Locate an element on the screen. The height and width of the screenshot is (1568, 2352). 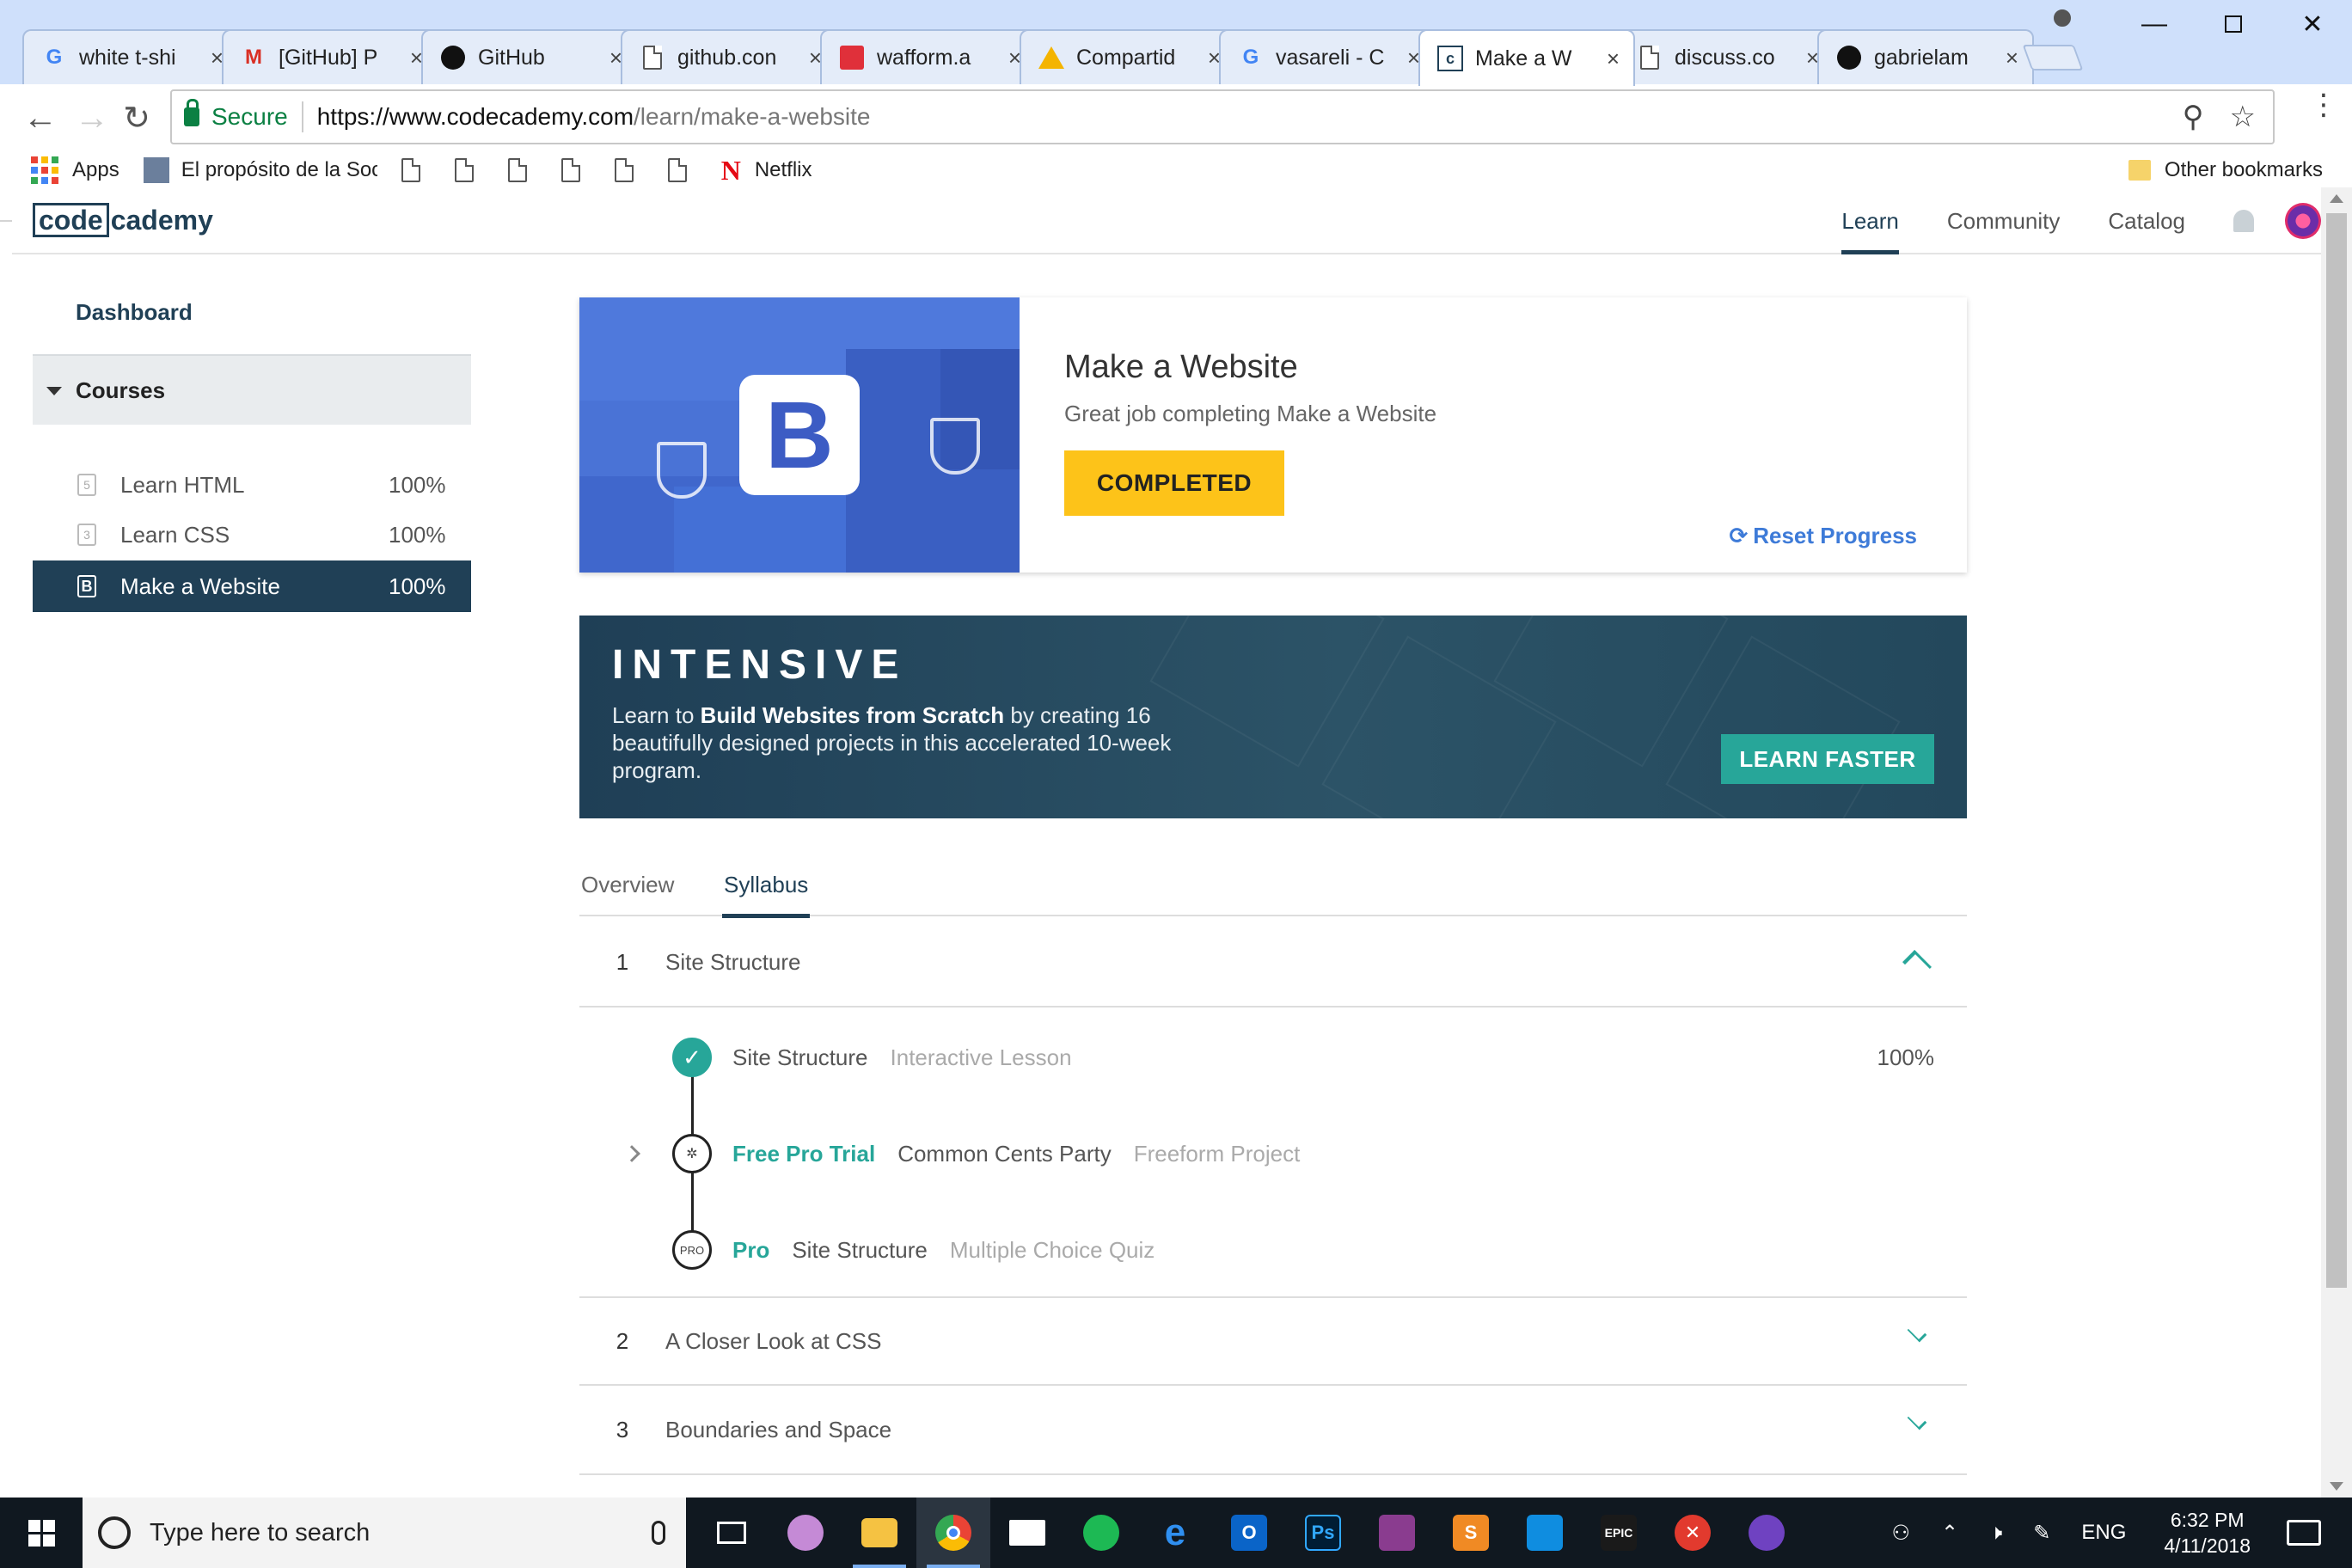
browser-tab: G vasareli - C × is located at coordinates (1327, 56).